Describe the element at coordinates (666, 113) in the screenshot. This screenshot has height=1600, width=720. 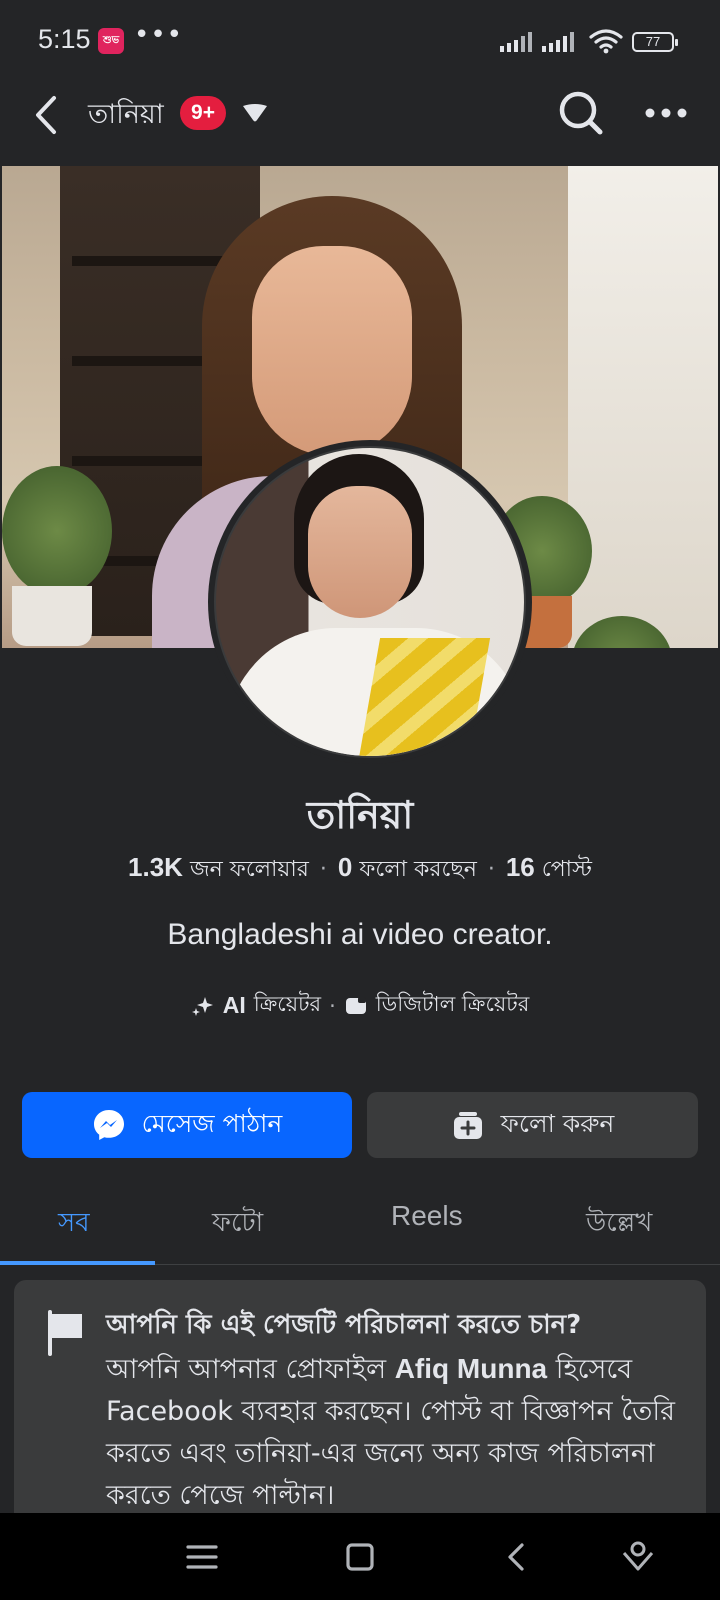
I see `more-icon` at that location.